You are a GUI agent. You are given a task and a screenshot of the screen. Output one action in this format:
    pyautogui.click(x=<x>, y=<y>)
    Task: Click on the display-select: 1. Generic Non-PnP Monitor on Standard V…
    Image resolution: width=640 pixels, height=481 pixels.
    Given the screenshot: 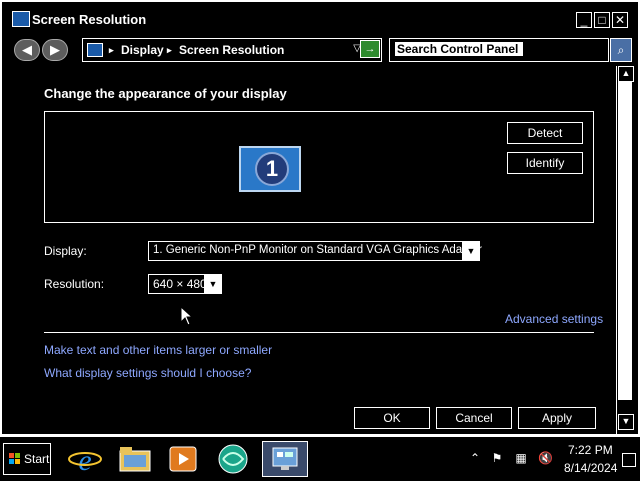 What is the action you would take?
    pyautogui.click(x=315, y=251)
    